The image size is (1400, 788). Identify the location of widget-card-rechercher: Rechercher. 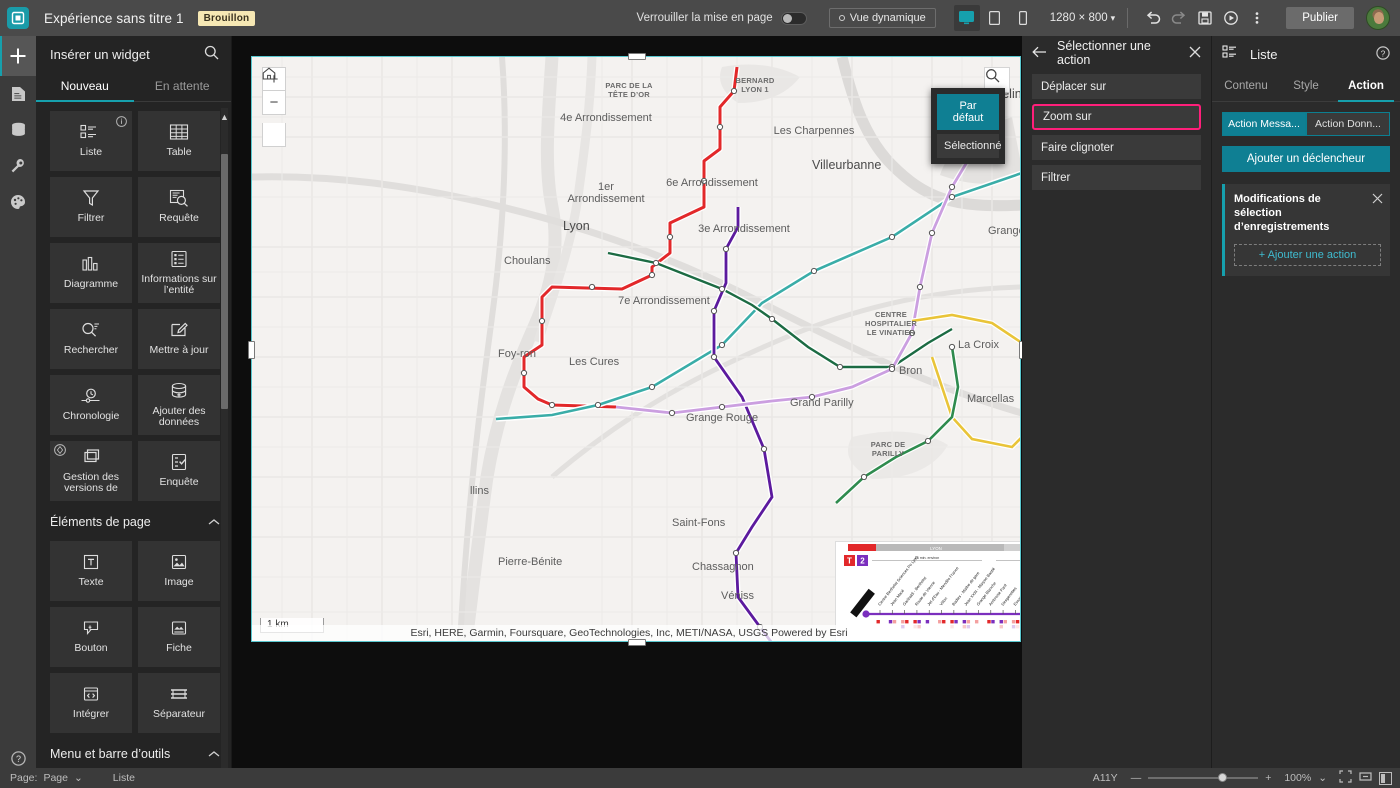
(91, 339).